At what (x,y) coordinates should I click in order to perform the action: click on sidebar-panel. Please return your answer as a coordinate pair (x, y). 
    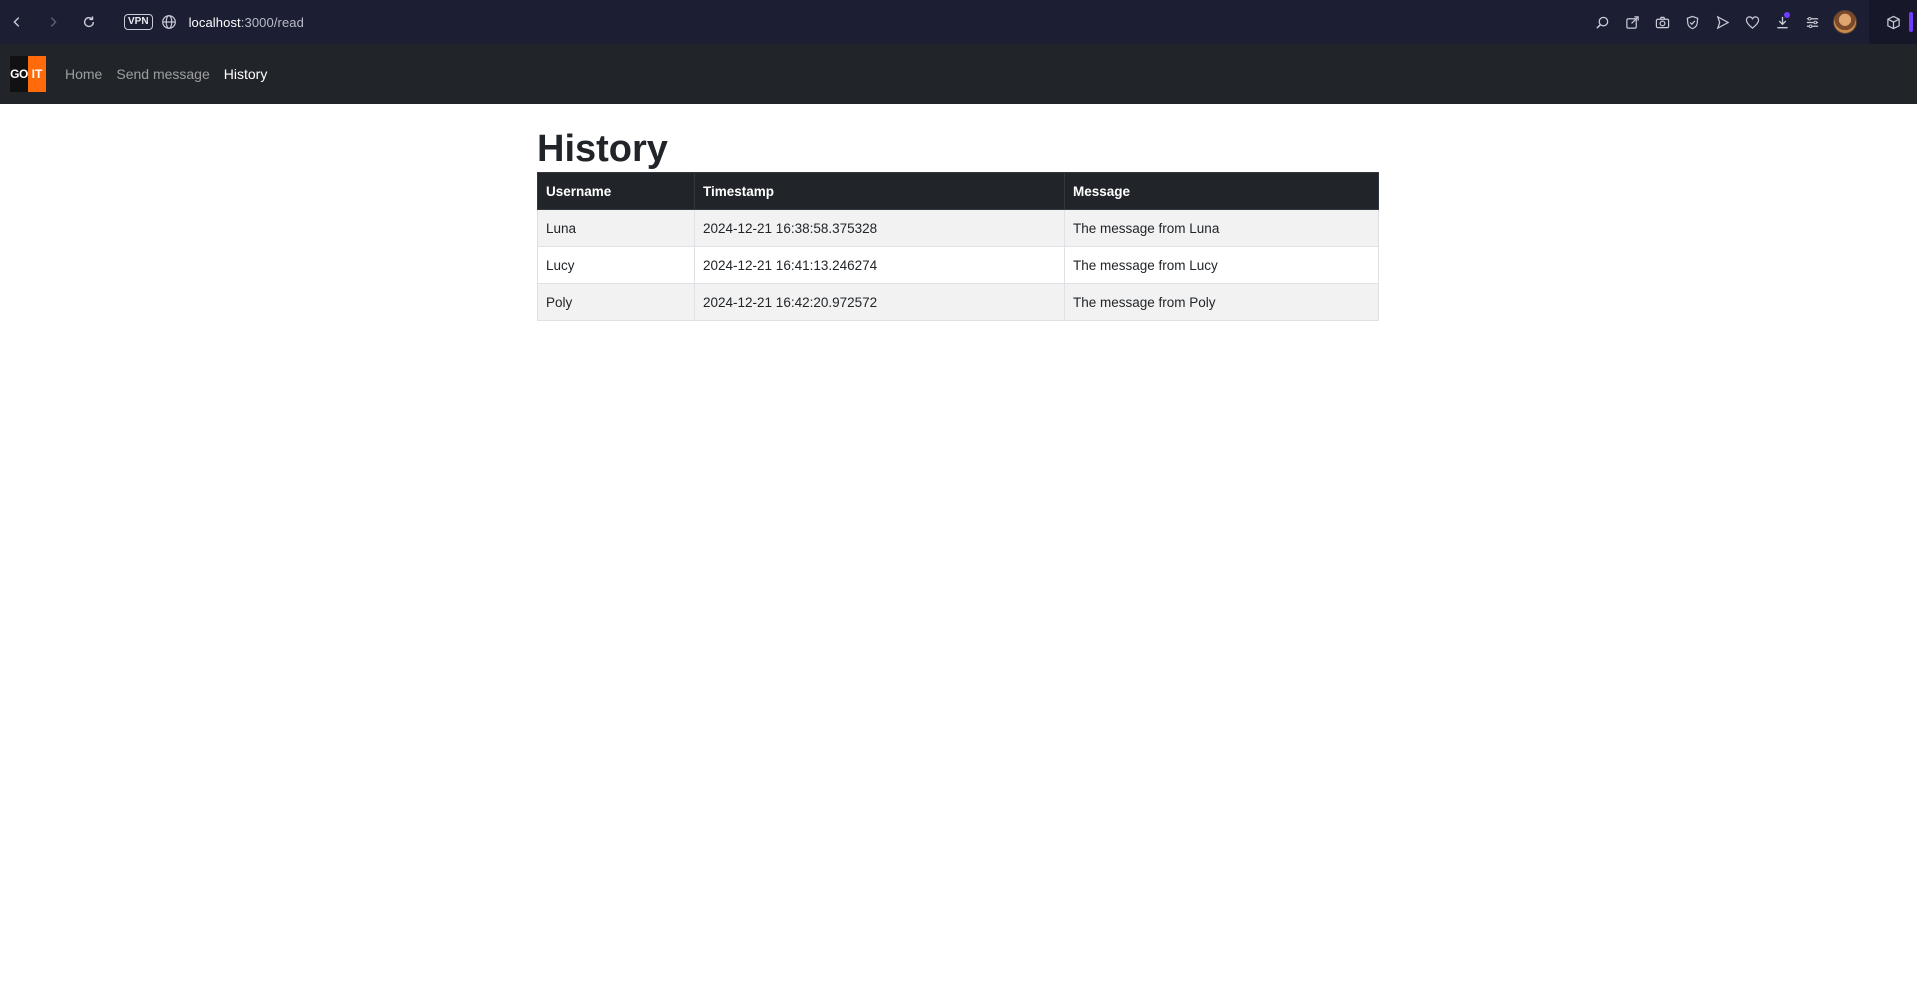
    Looking at the image, I should click on (1893, 22).